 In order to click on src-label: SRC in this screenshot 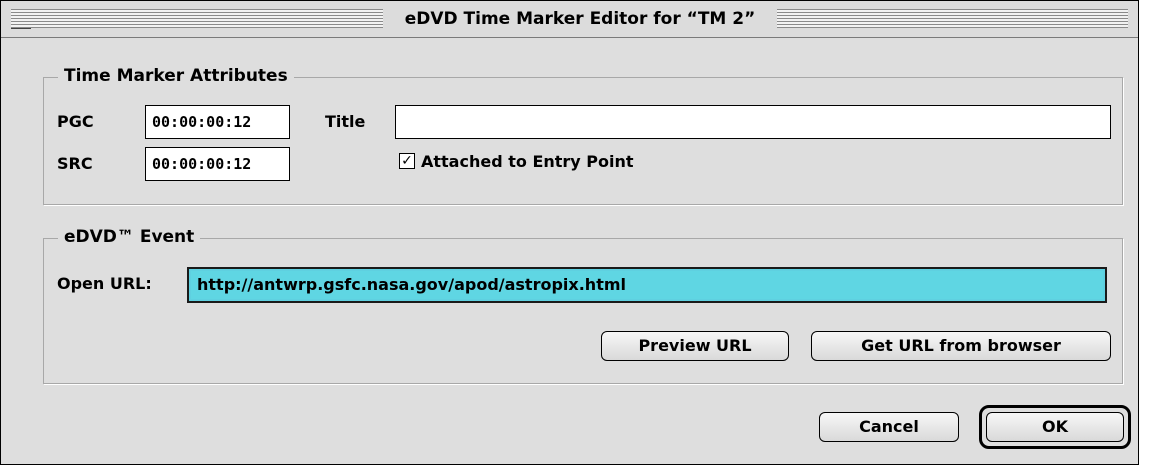, I will do `click(75, 163)`.